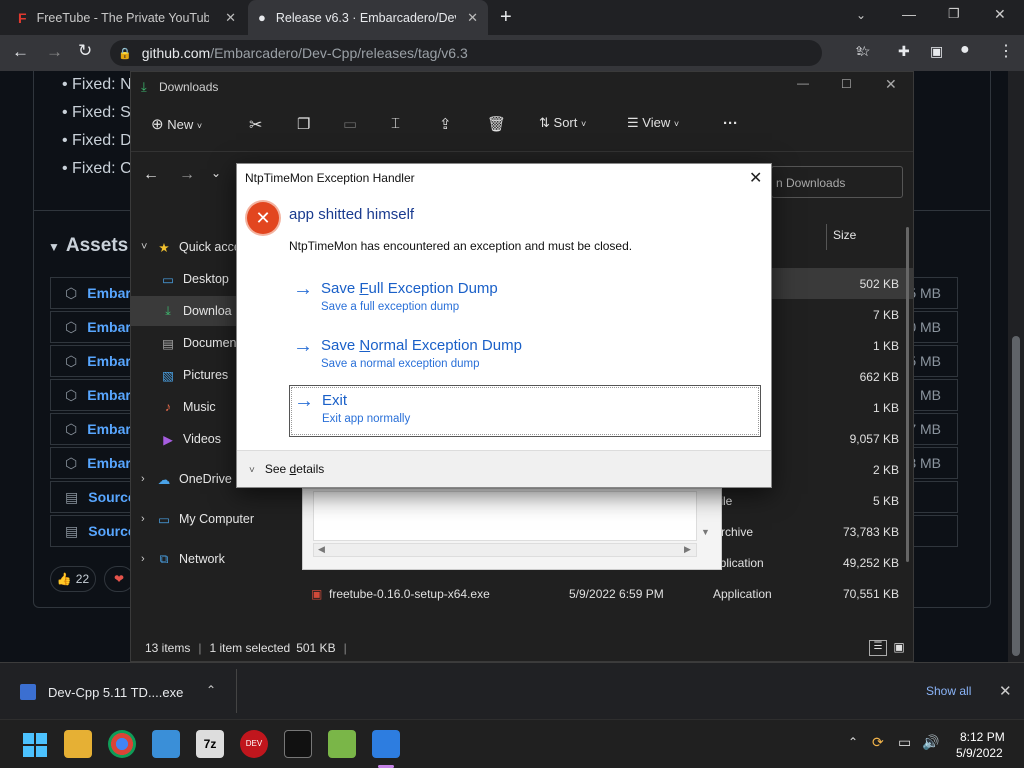 Image resolution: width=1024 pixels, height=768 pixels. What do you see at coordinates (965, 50) in the screenshot?
I see `profile-icon: ●` at bounding box center [965, 50].